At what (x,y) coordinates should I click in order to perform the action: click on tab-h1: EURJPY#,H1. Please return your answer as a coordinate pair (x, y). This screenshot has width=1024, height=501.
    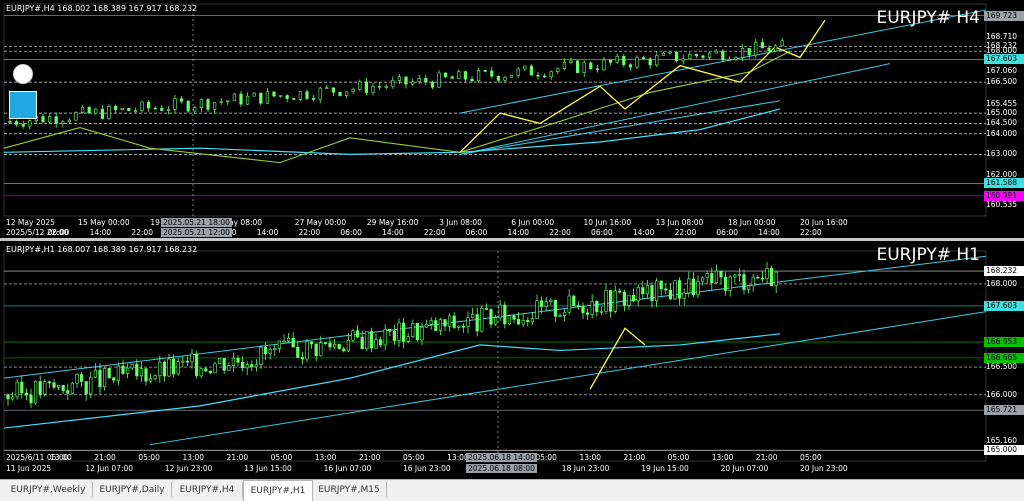
    Looking at the image, I should click on (278, 490).